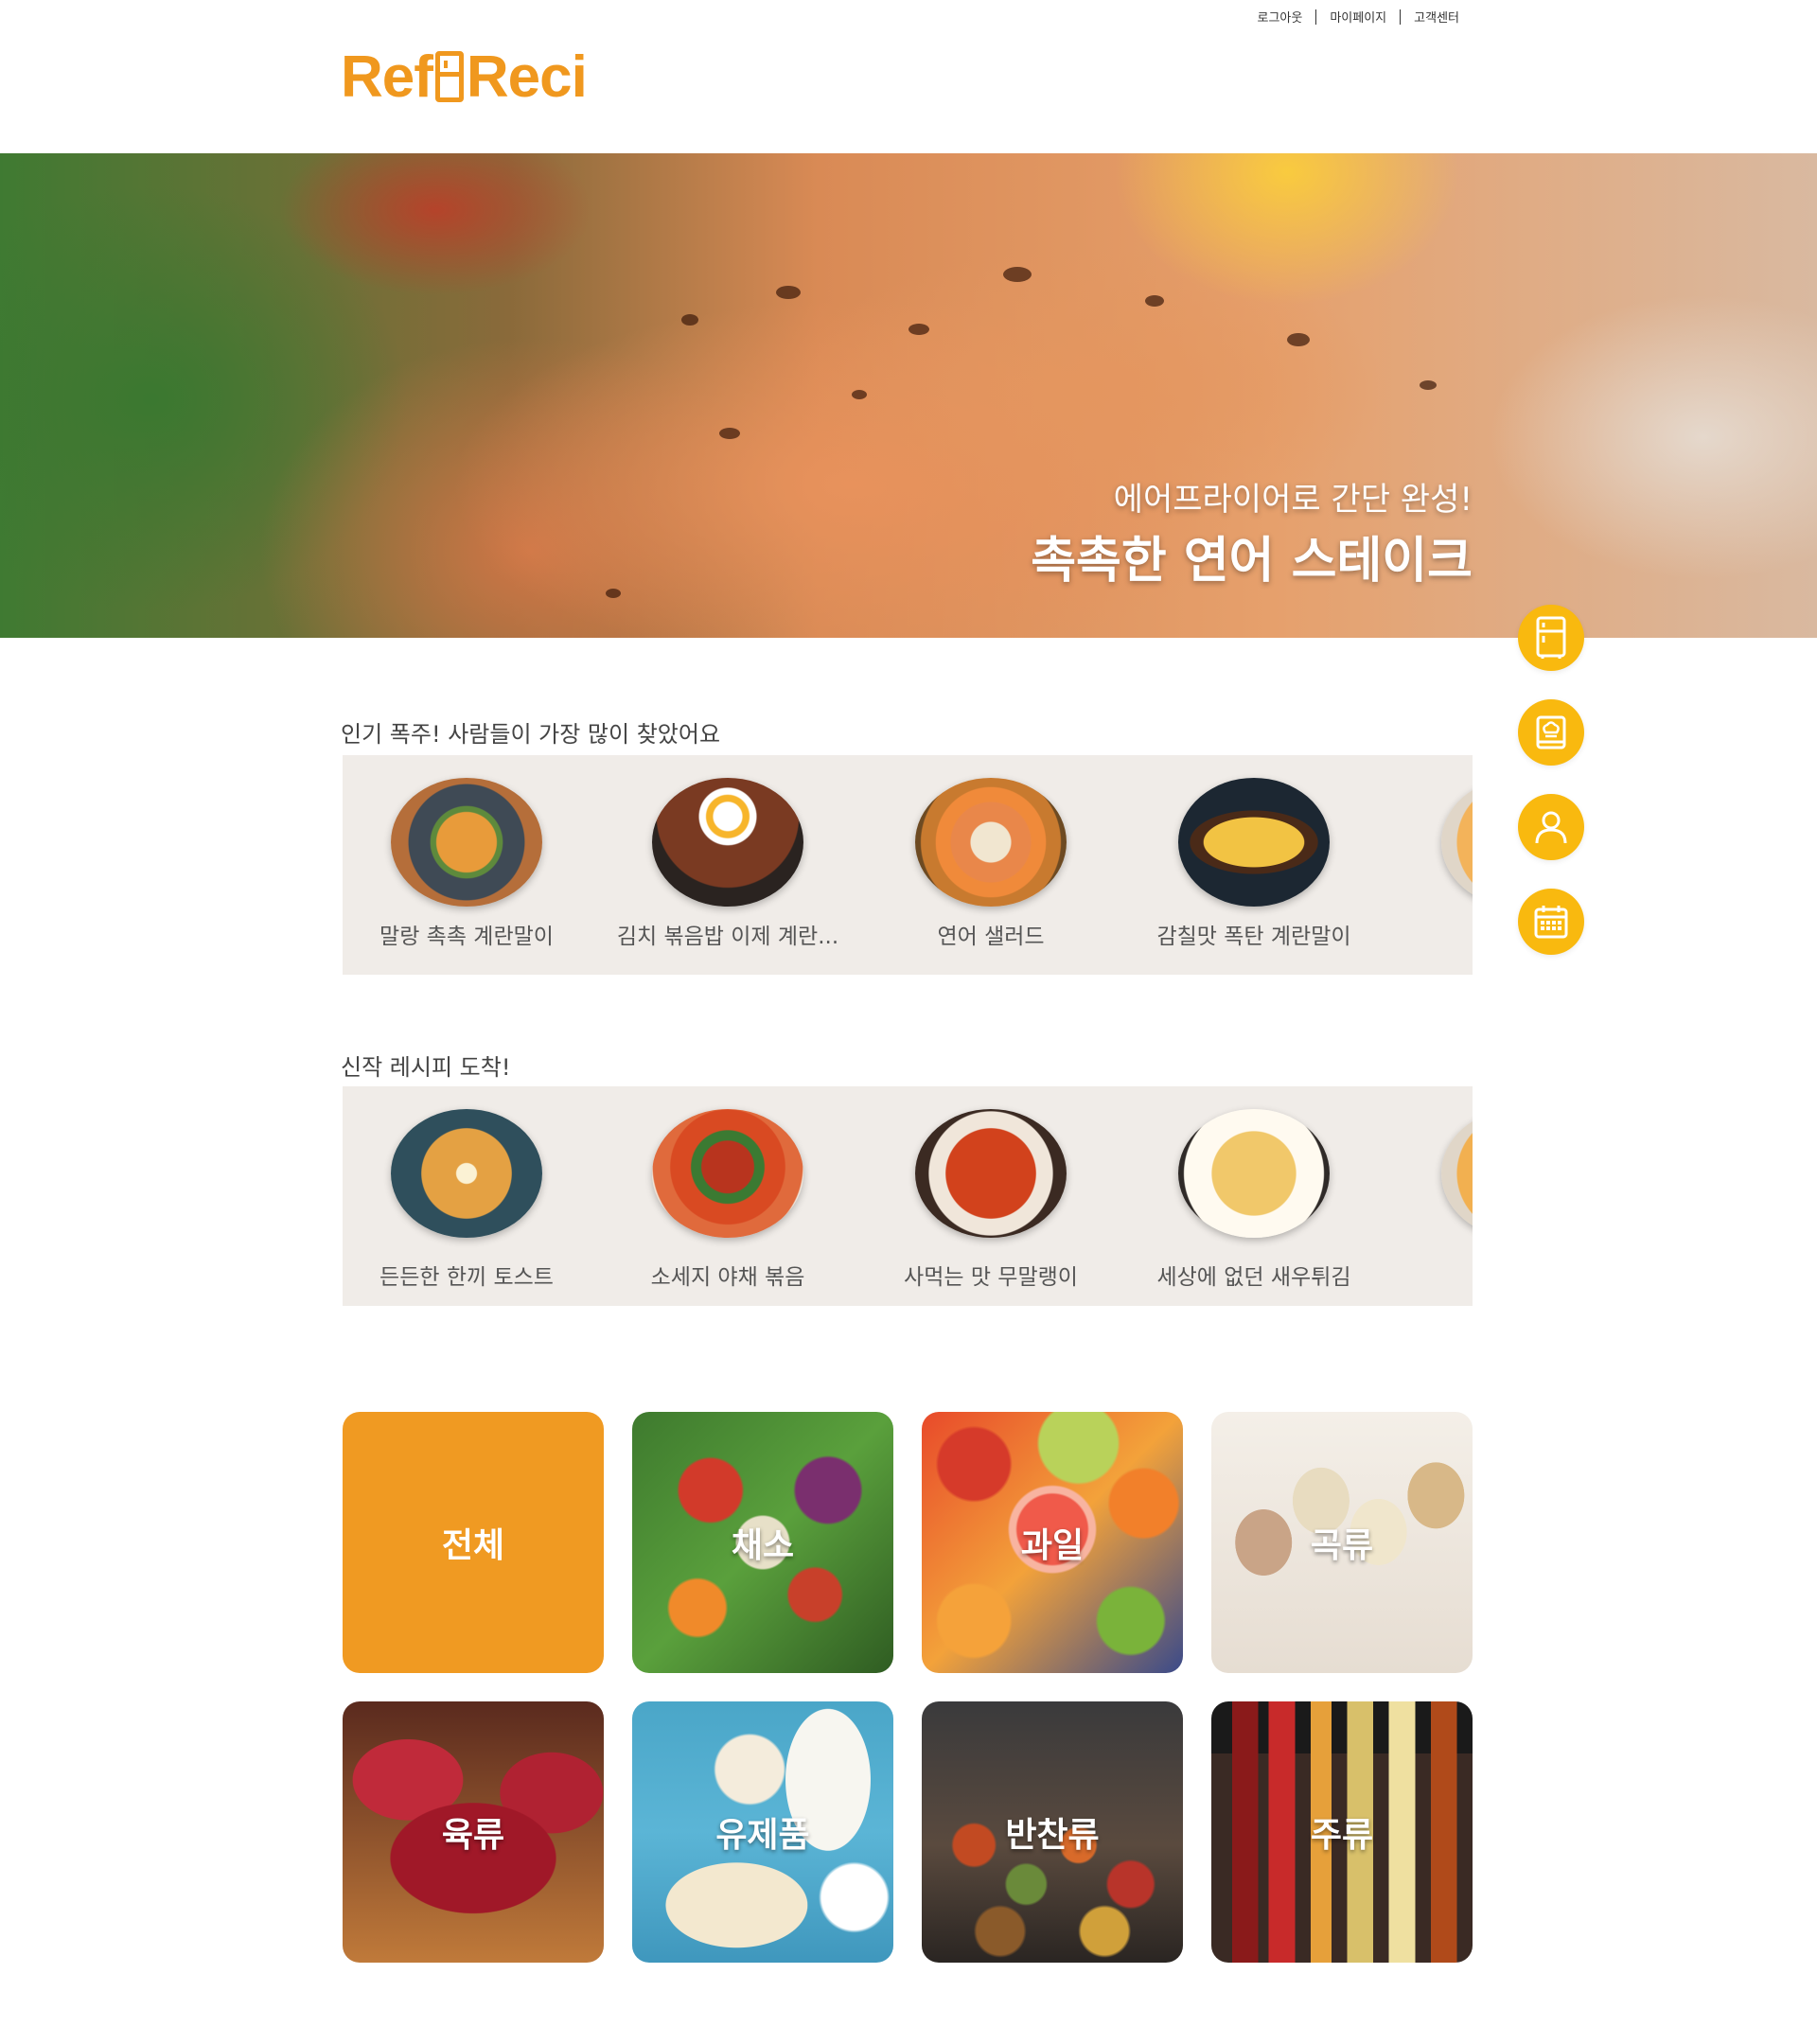 The width and height of the screenshot is (1817, 2044). I want to click on calendar-icon, so click(1551, 922).